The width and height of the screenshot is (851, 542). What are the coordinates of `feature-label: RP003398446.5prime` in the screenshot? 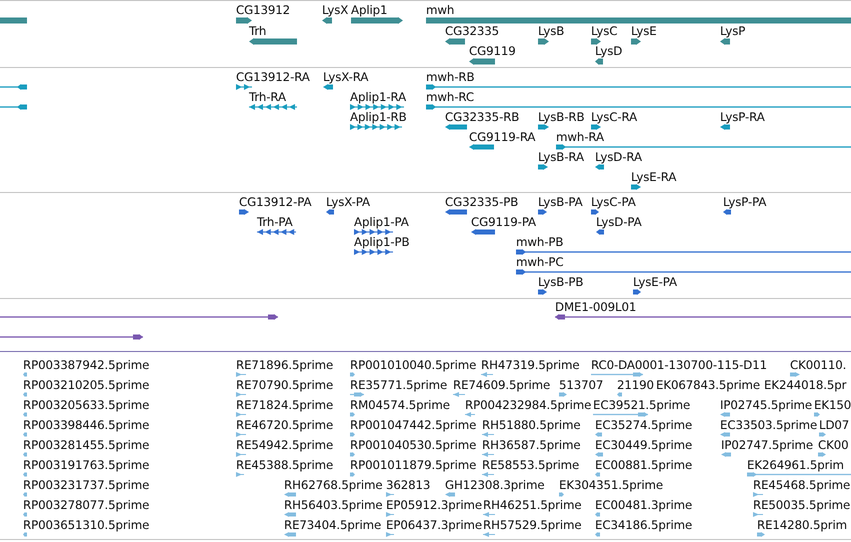 It's located at (86, 425).